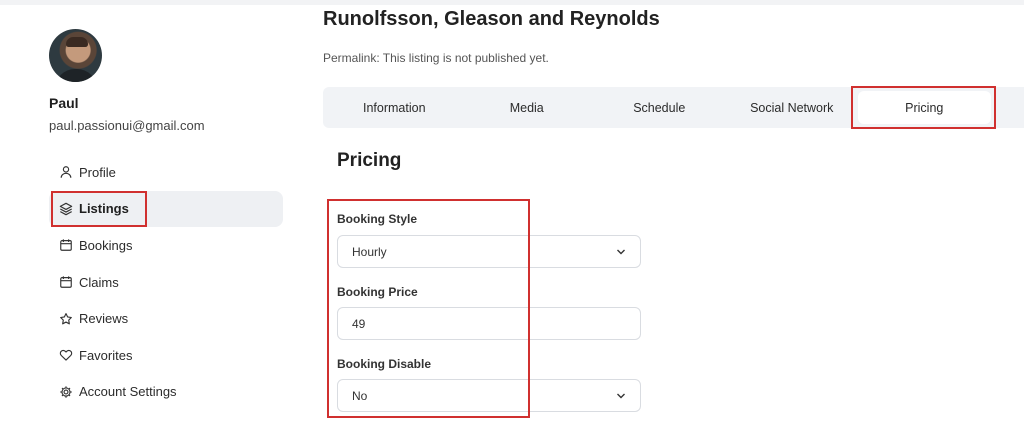 The height and width of the screenshot is (421, 1024). Describe the element at coordinates (369, 160) in the screenshot. I see `section-title: Pricing` at that location.